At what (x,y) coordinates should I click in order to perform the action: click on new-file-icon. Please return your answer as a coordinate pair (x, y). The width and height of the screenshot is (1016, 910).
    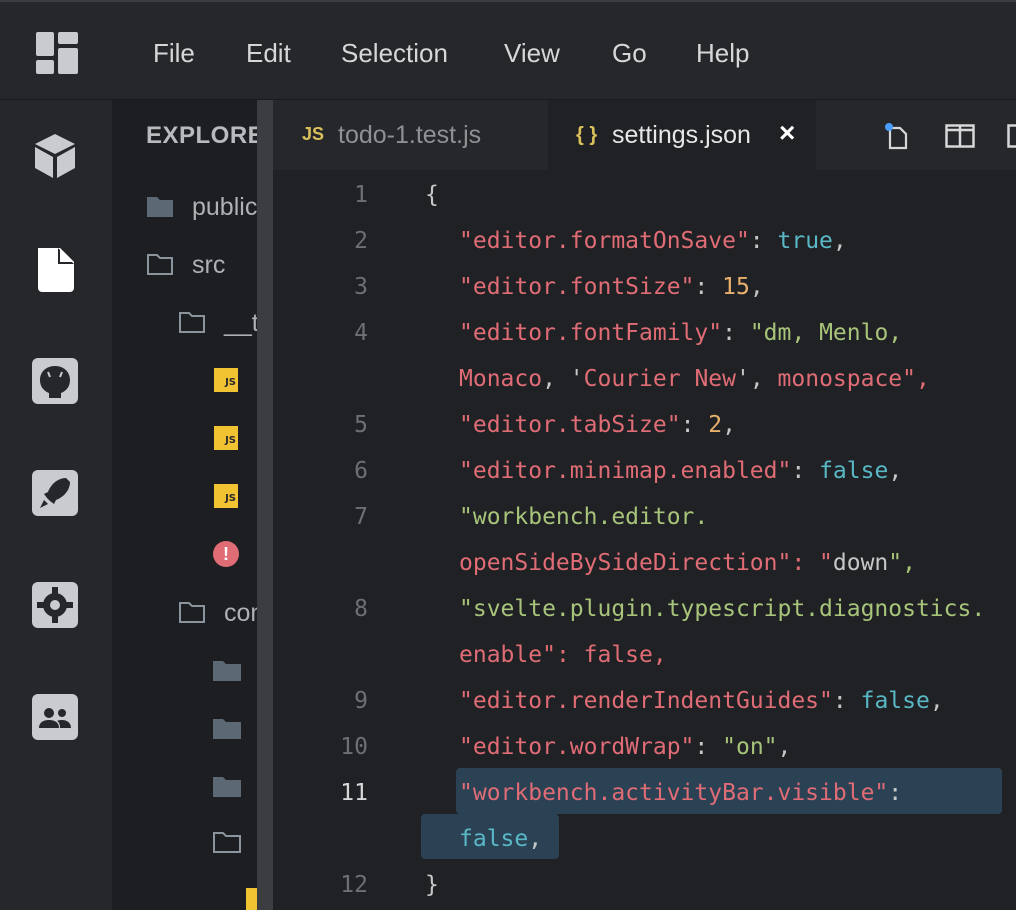
    Looking at the image, I should click on (897, 136).